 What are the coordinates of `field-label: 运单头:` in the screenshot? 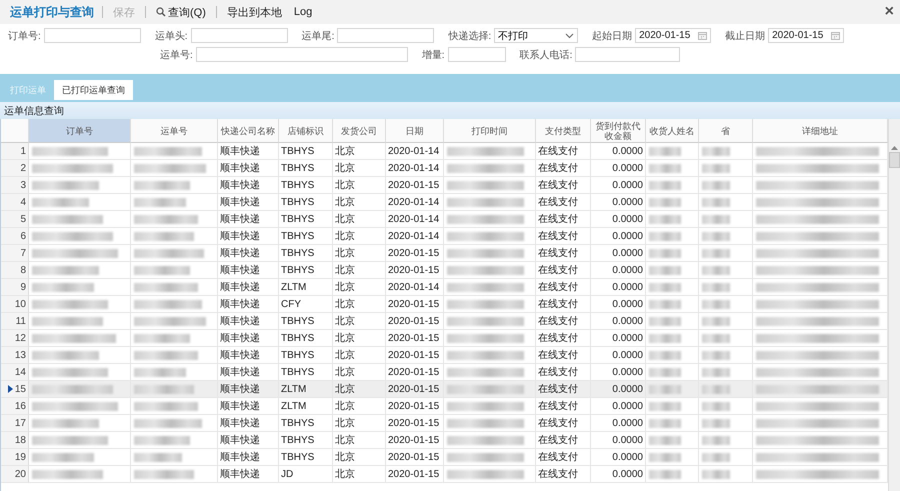 It's located at (171, 36).